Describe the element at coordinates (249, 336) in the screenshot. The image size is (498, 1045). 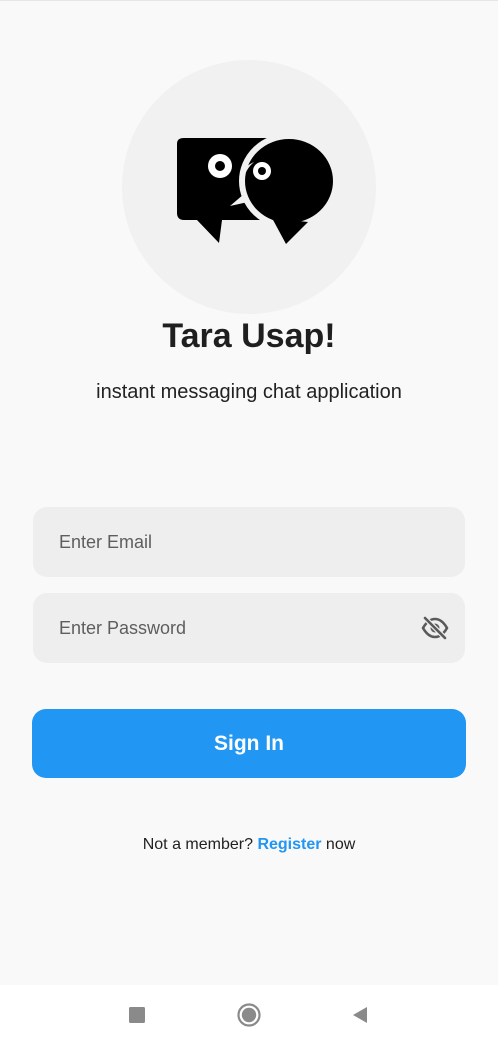
I see `app-title: Tara Usap!` at that location.